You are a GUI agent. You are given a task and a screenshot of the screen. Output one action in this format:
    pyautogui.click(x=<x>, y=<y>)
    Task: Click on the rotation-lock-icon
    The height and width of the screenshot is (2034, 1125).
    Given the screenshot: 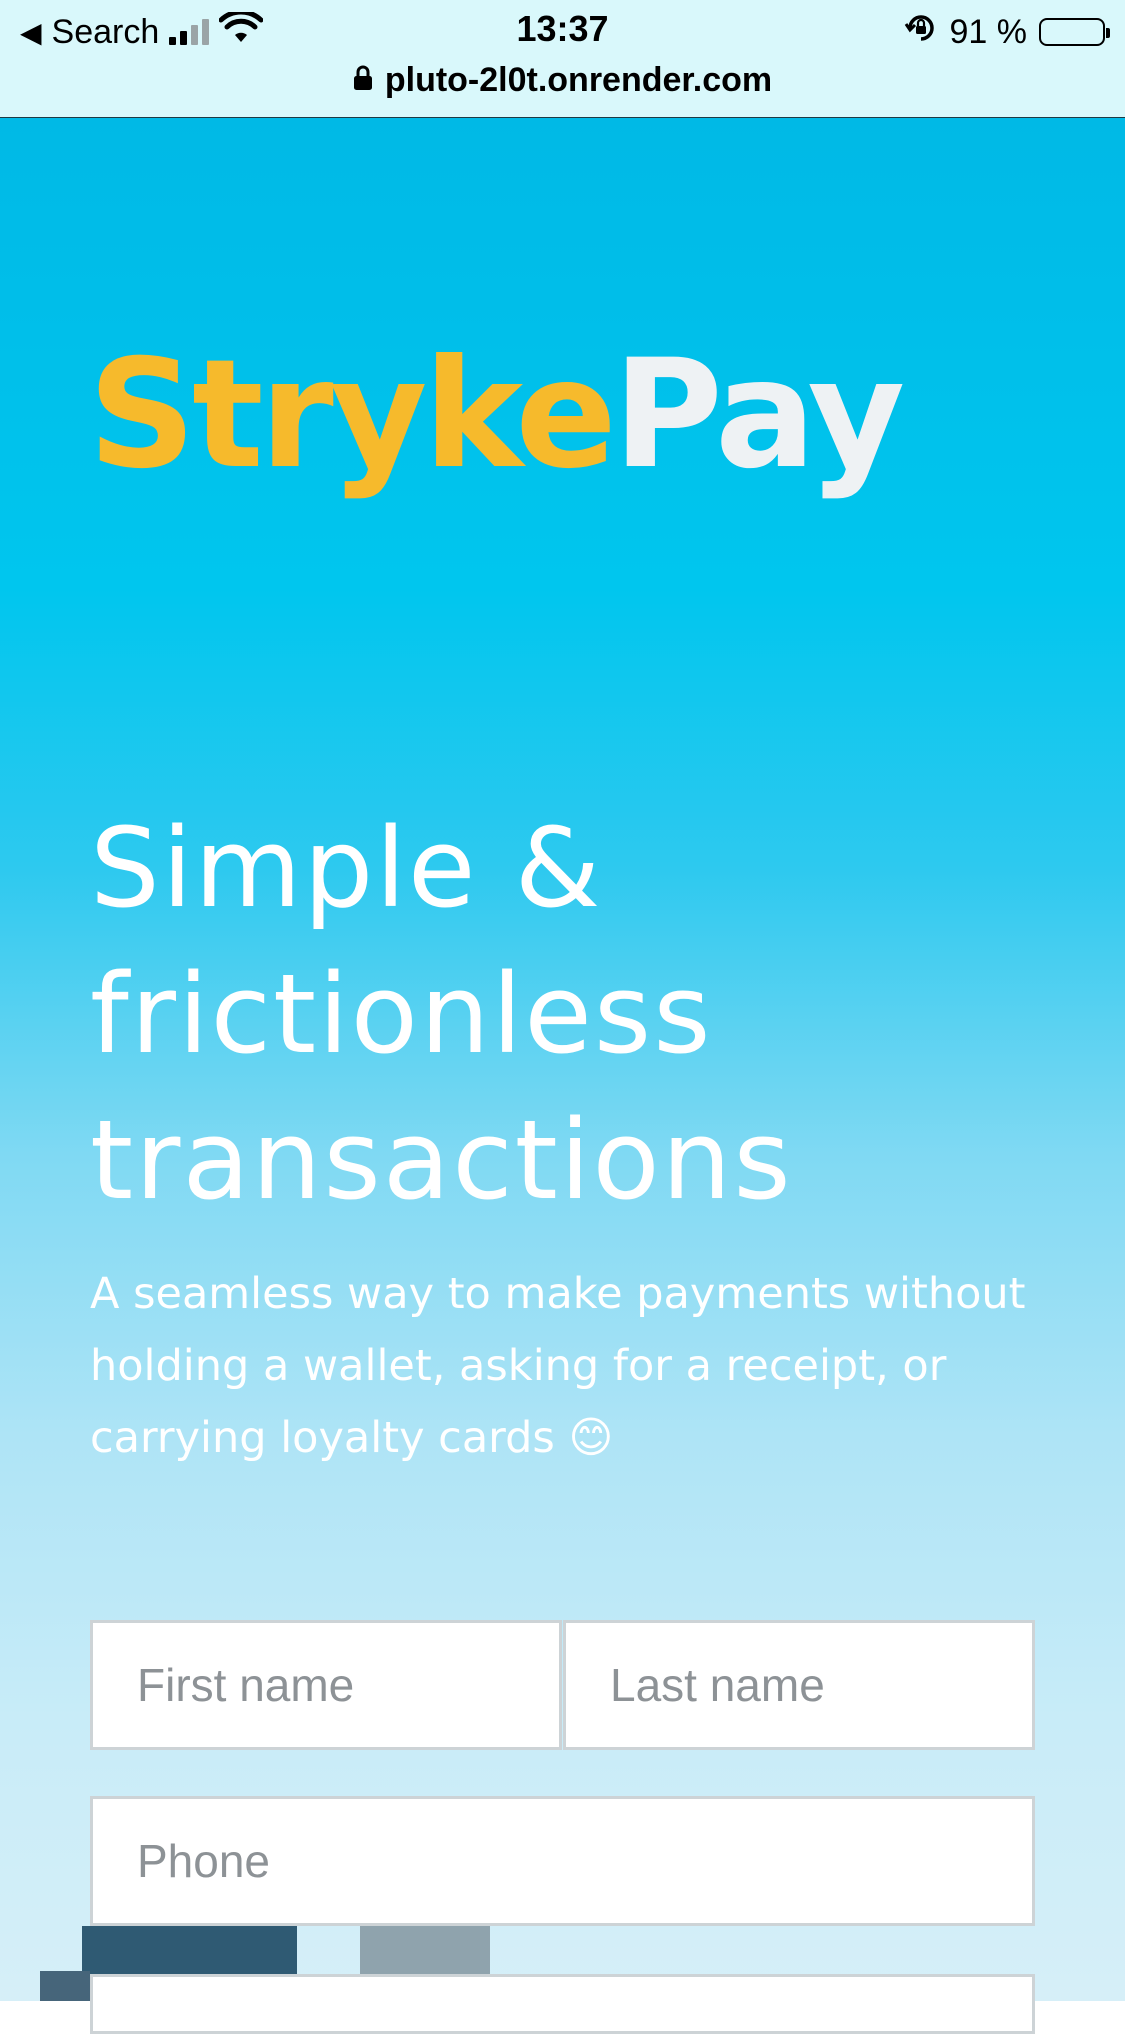 What is the action you would take?
    pyautogui.click(x=921, y=32)
    